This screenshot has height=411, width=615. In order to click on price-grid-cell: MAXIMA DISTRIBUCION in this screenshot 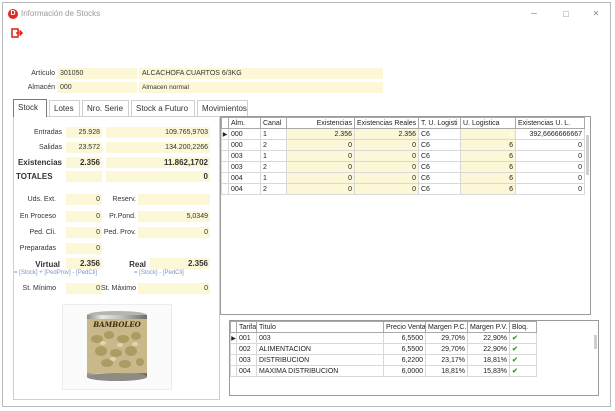, I will do `click(320, 371)`.